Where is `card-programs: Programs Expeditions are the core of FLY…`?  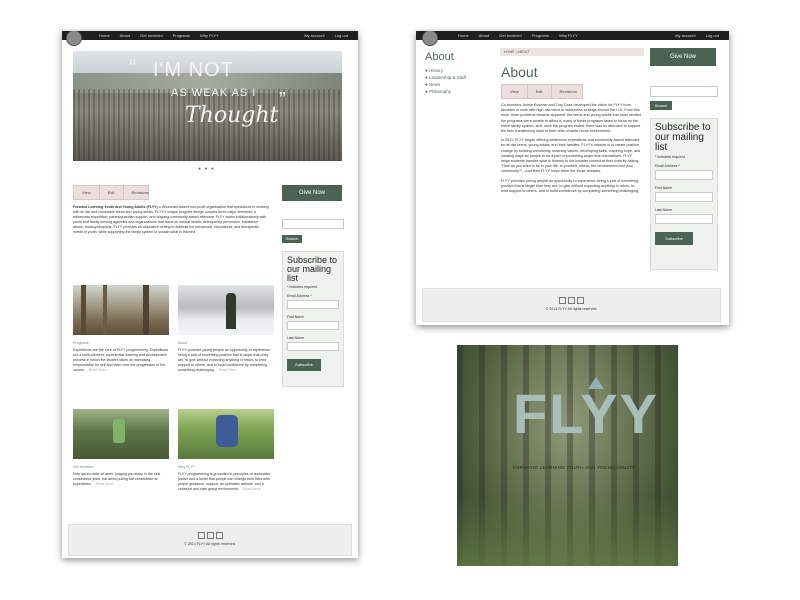
card-programs: Programs Expeditions are the core of FLY… is located at coordinates (121, 357).